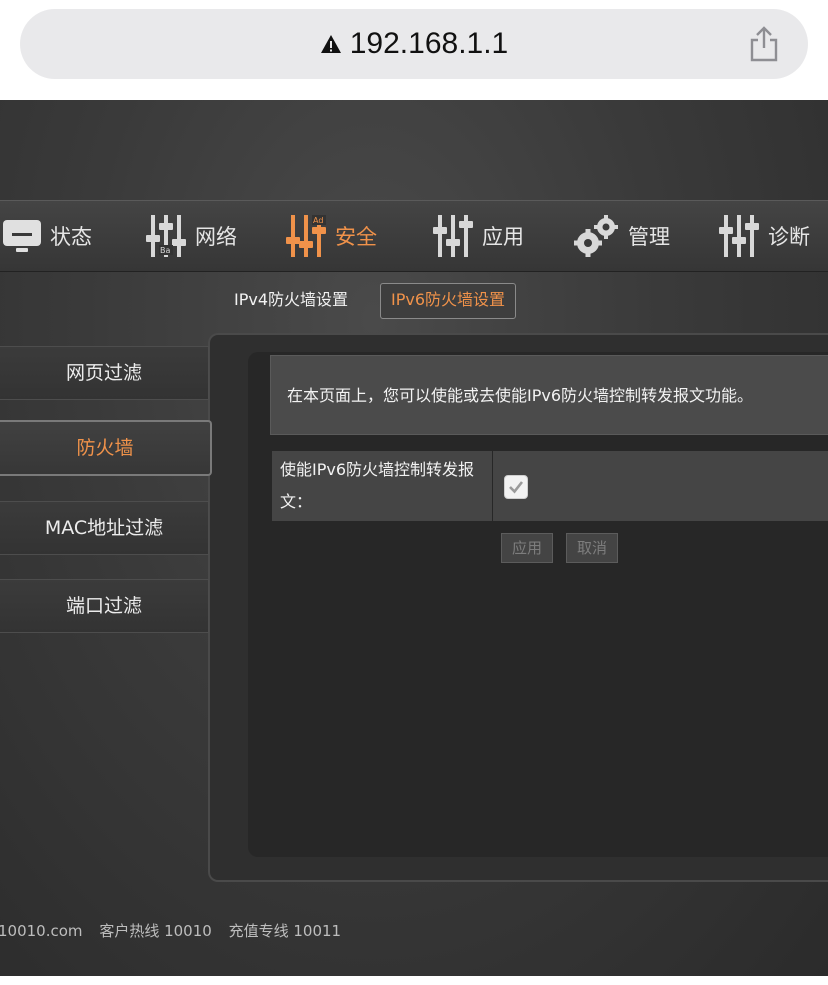 The width and height of the screenshot is (828, 985). I want to click on address-bar: 192.168.1.1, so click(414, 44).